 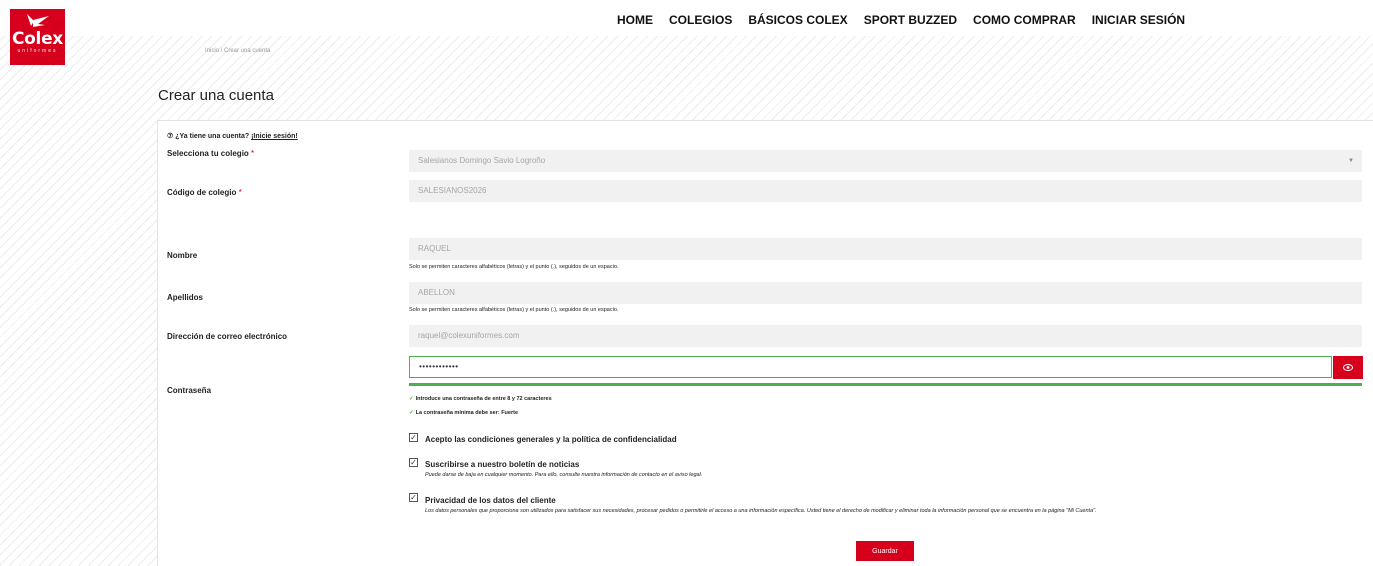 What do you see at coordinates (482, 160) in the screenshot?
I see `school-select-value: Salesianos Domingo Savio Logroño` at bounding box center [482, 160].